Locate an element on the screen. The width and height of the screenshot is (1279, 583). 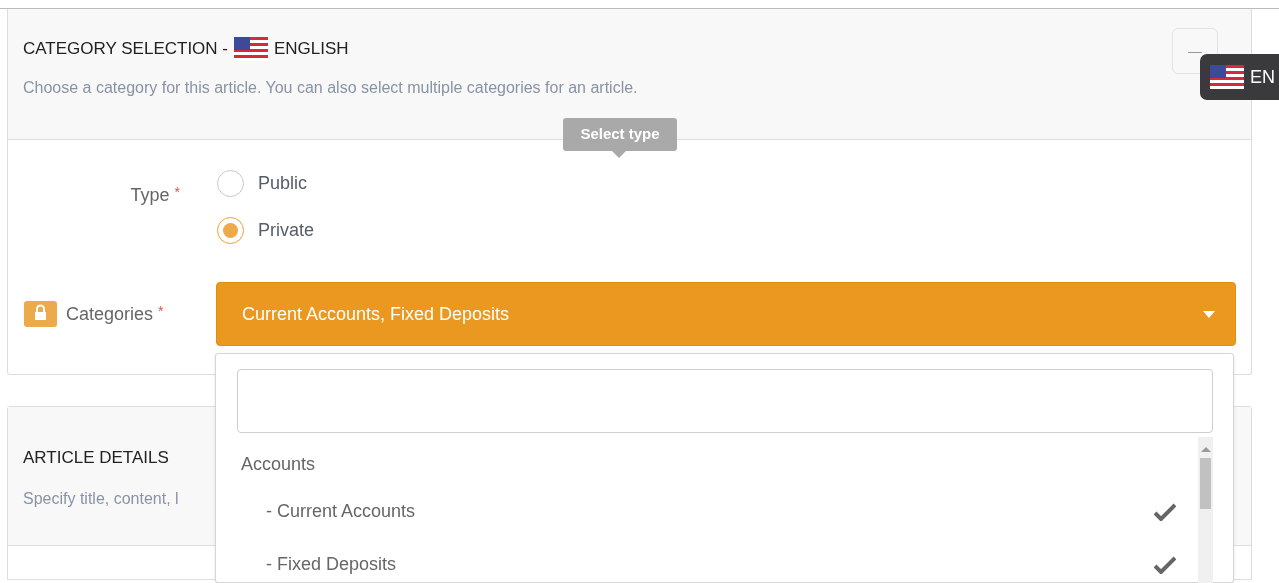
tooltip: Select type is located at coordinates (620, 134).